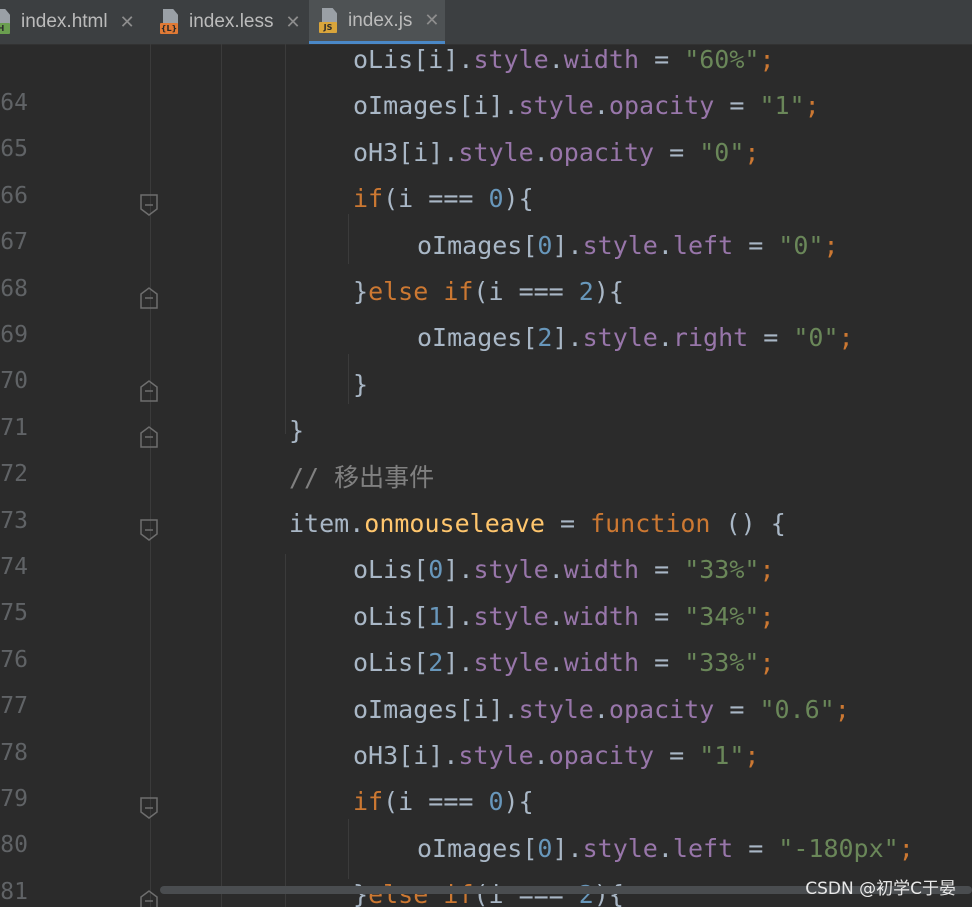  I want to click on code-line: oLis[2].style.width = "33%";, so click(564, 672).